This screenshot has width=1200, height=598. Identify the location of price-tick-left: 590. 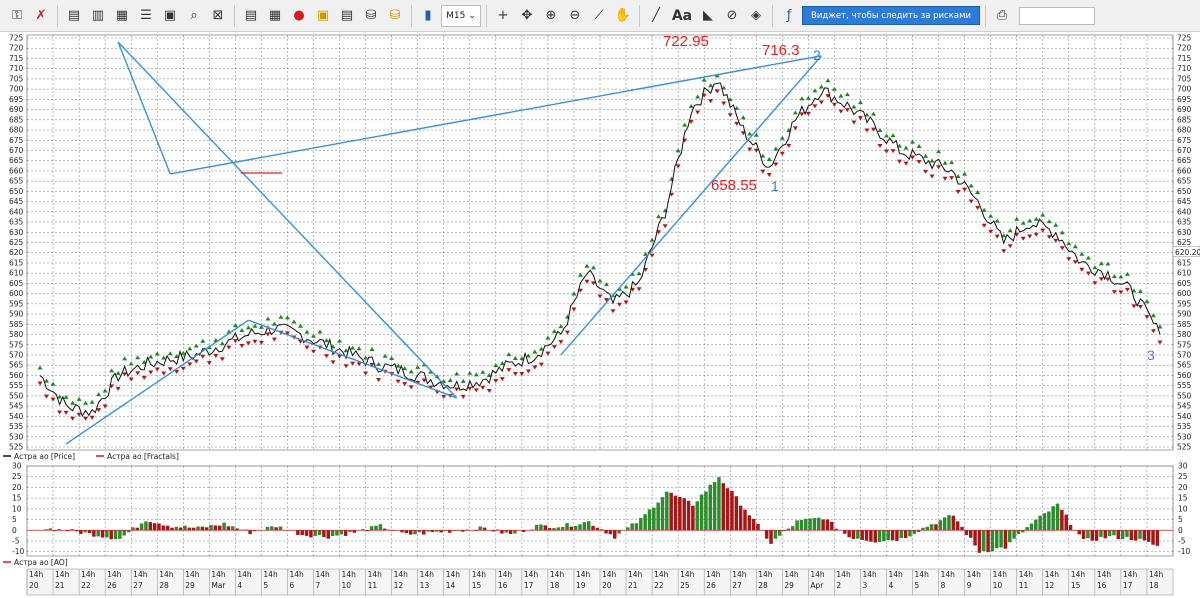
(16, 314).